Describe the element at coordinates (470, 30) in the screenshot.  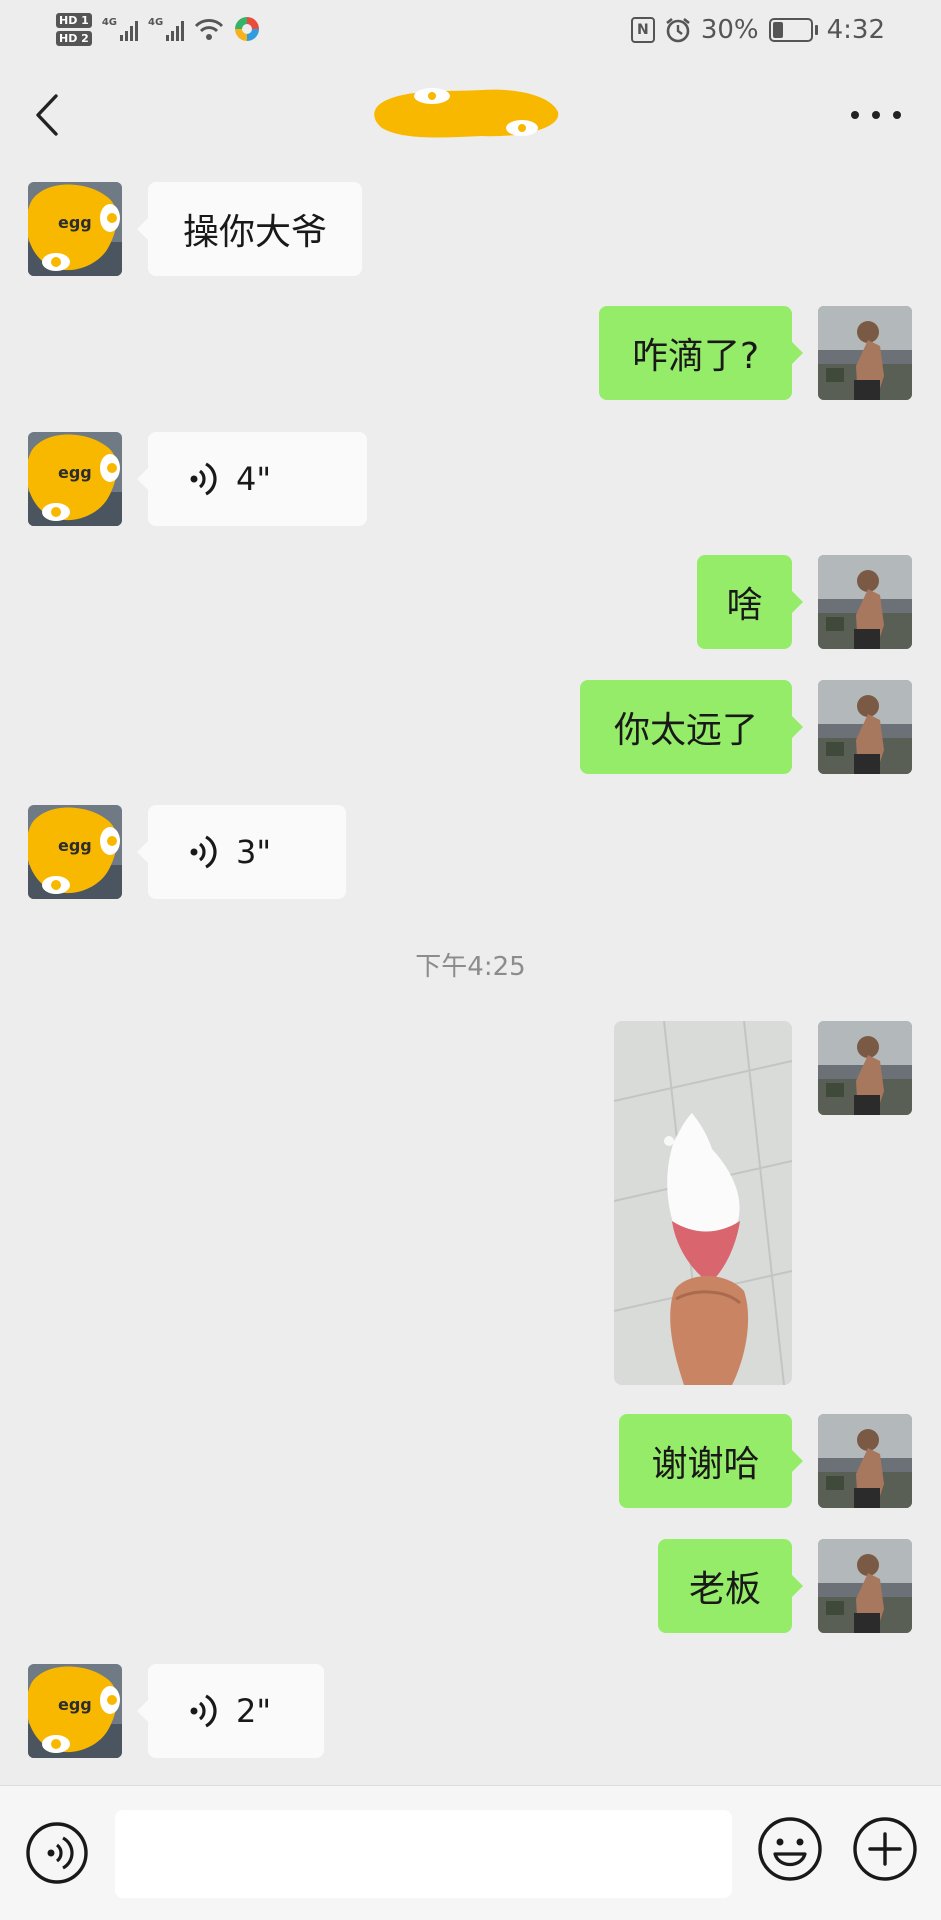
I see `status-bar: HD 1 HD 2 4G 4G N 30% 4:32` at that location.